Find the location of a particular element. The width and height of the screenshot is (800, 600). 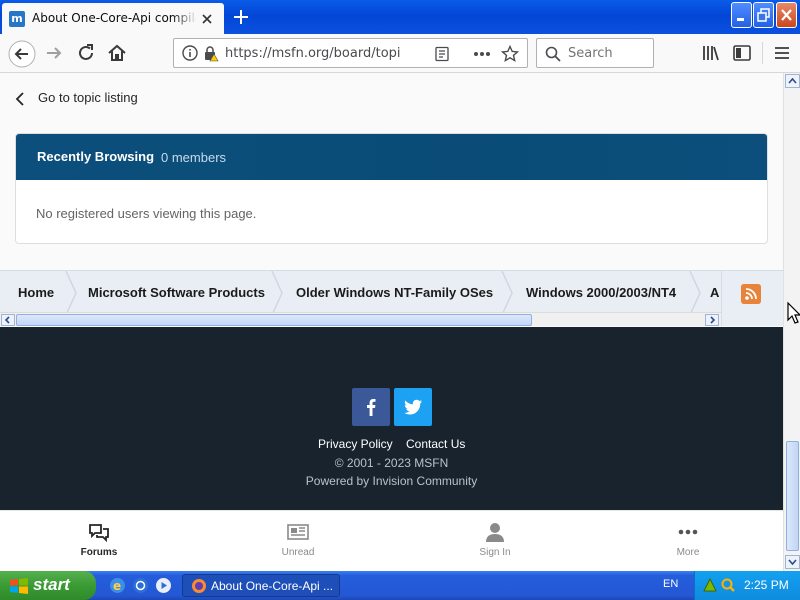

taskbar-clock: 2:25 PM is located at coordinates (766, 585).